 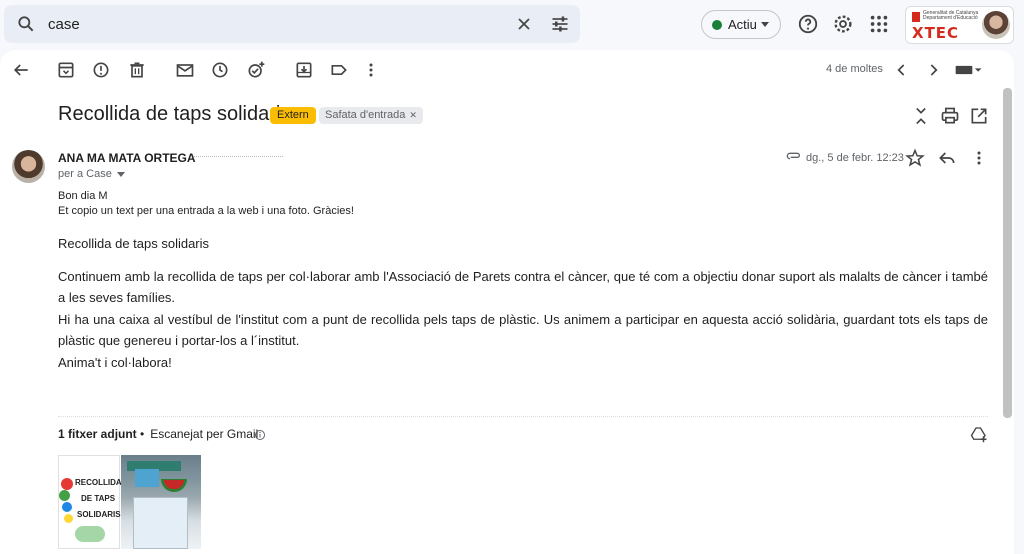 What do you see at coordinates (808, 24) in the screenshot?
I see `help-icon` at bounding box center [808, 24].